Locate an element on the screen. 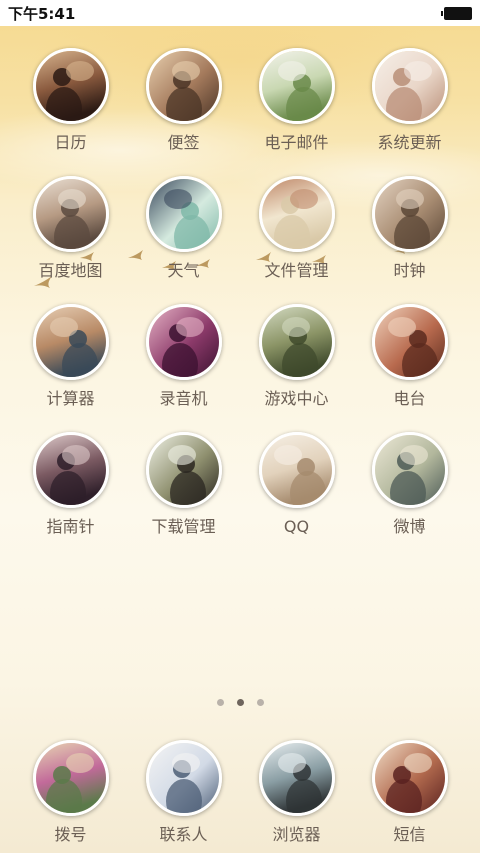 Image resolution: width=480 pixels, height=853 pixels. battery-tip is located at coordinates (442, 13).